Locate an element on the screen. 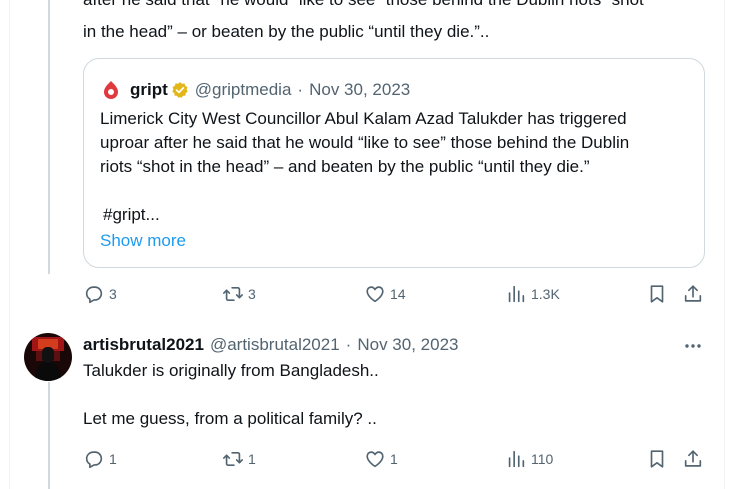 The image size is (739, 489). avatar is located at coordinates (48, 357).